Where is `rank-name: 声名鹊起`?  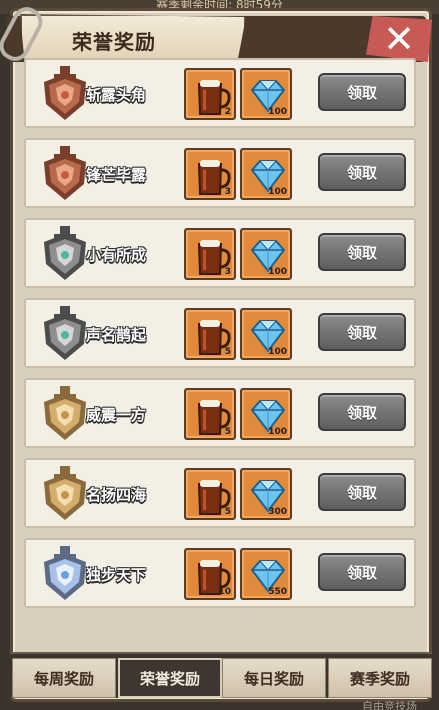
rank-name: 声名鹊起 is located at coordinates (116, 335).